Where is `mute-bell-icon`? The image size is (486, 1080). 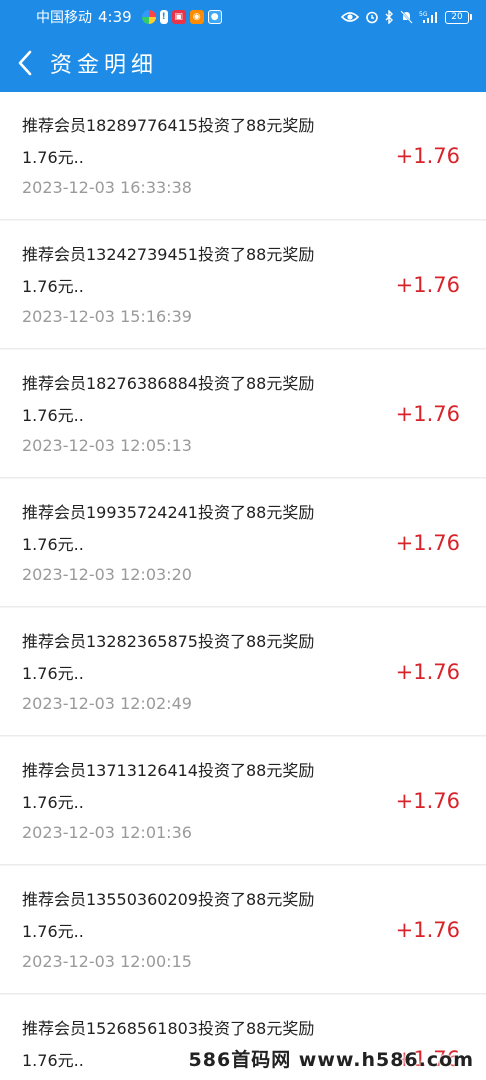
mute-bell-icon is located at coordinates (406, 17).